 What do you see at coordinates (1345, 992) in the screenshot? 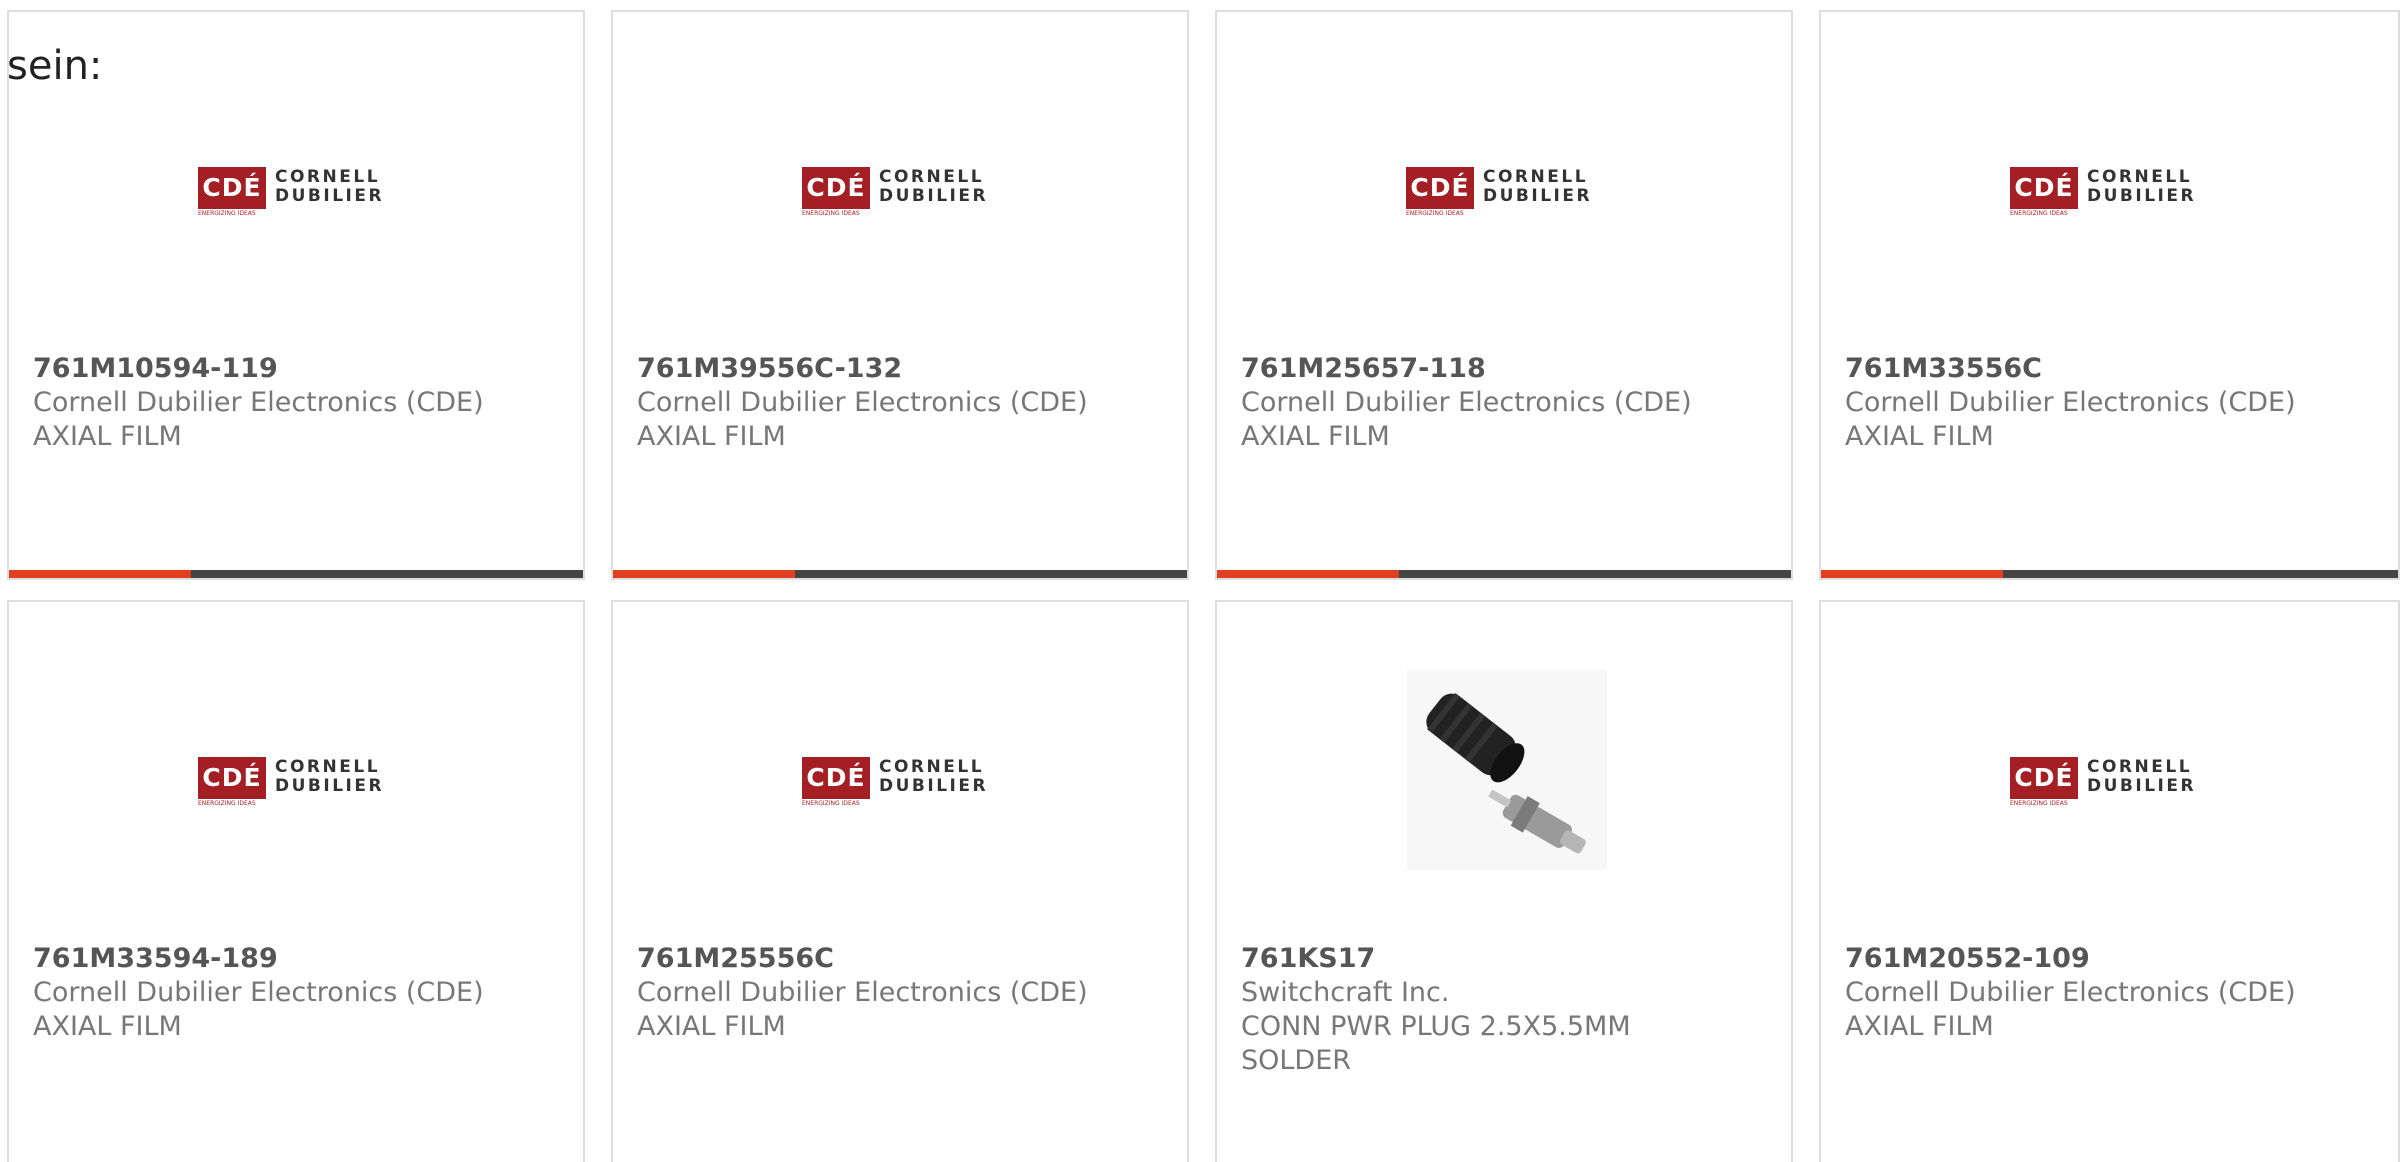
I see `manufacturer-name: Switchcraft Inc.` at bounding box center [1345, 992].